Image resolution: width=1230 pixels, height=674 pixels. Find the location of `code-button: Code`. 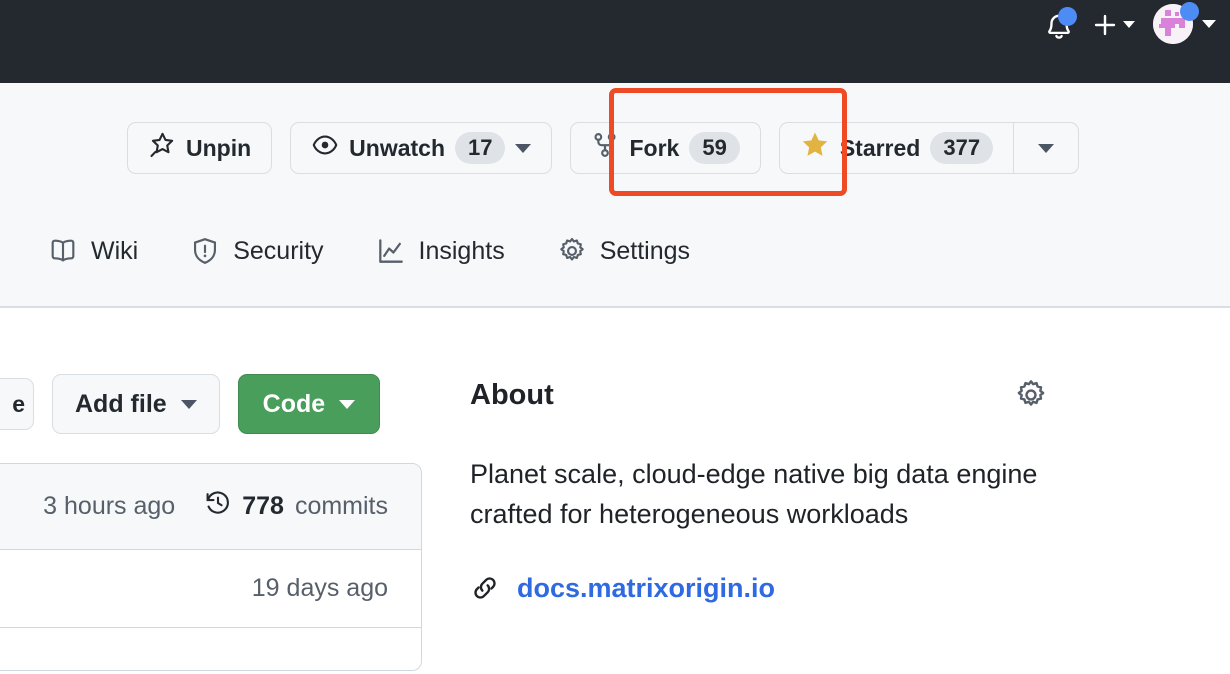

code-button: Code is located at coordinates (309, 404).